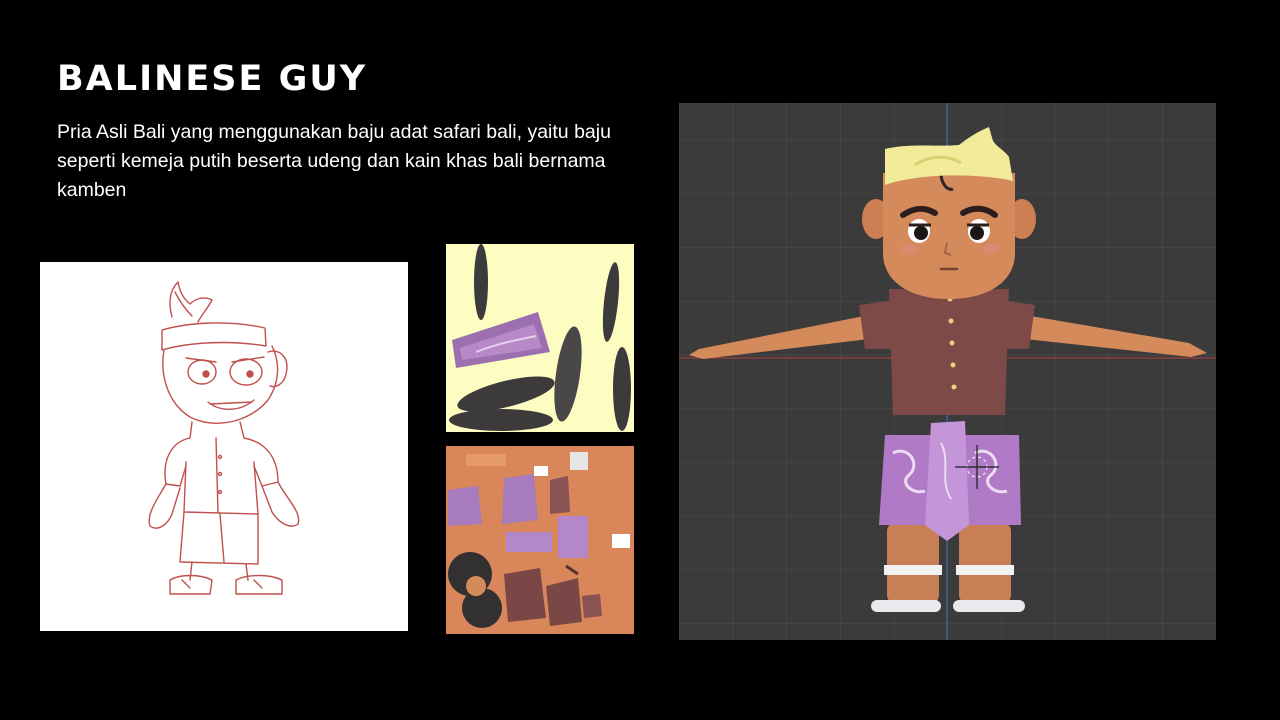 The image size is (1280, 720). What do you see at coordinates (540, 338) in the screenshot?
I see `hair-texture-image` at bounding box center [540, 338].